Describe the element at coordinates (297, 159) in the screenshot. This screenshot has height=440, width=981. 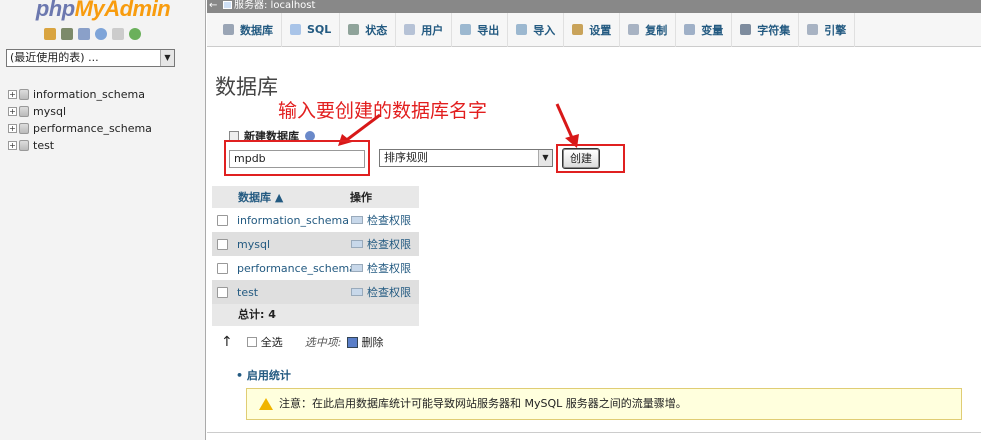
I see `database-name-input: mpdb` at that location.